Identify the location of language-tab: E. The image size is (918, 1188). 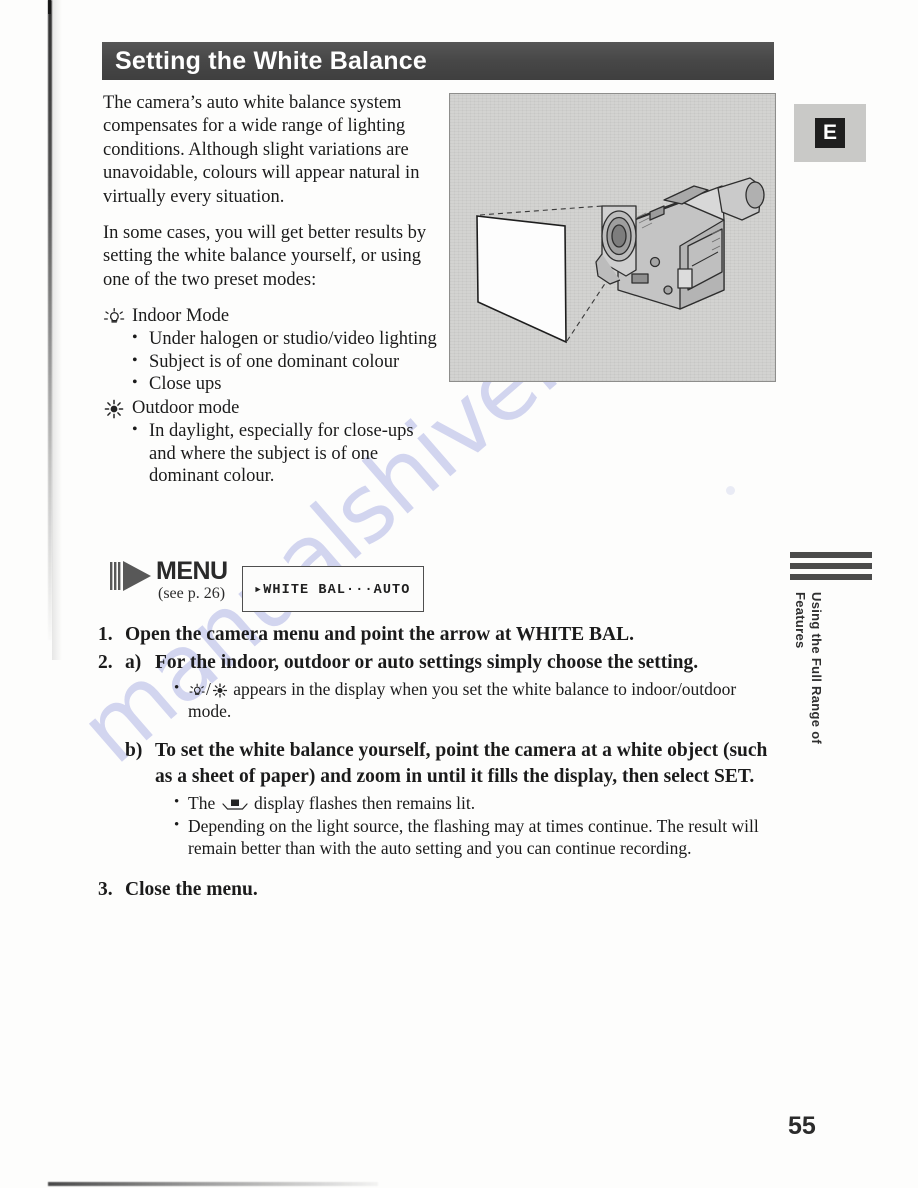
(830, 133).